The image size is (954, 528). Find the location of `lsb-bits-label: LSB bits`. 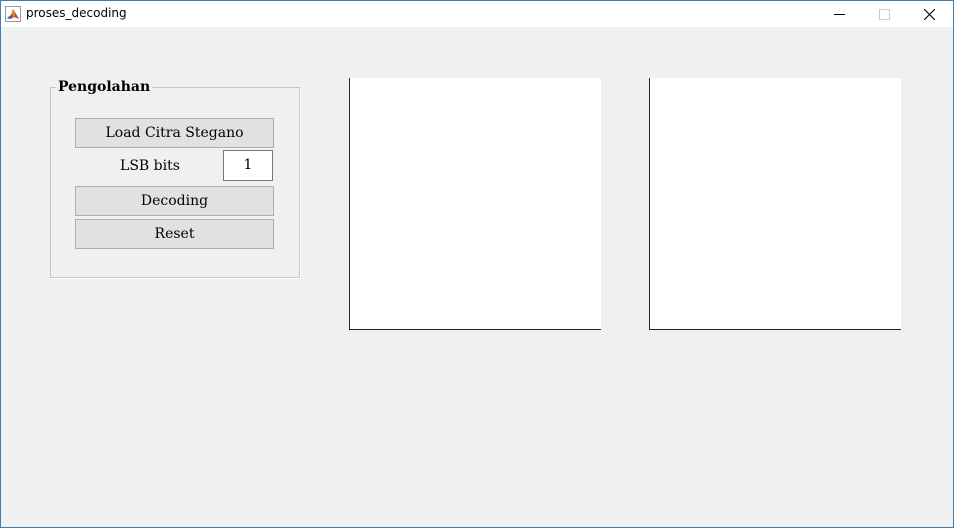

lsb-bits-label: LSB bits is located at coordinates (150, 166).